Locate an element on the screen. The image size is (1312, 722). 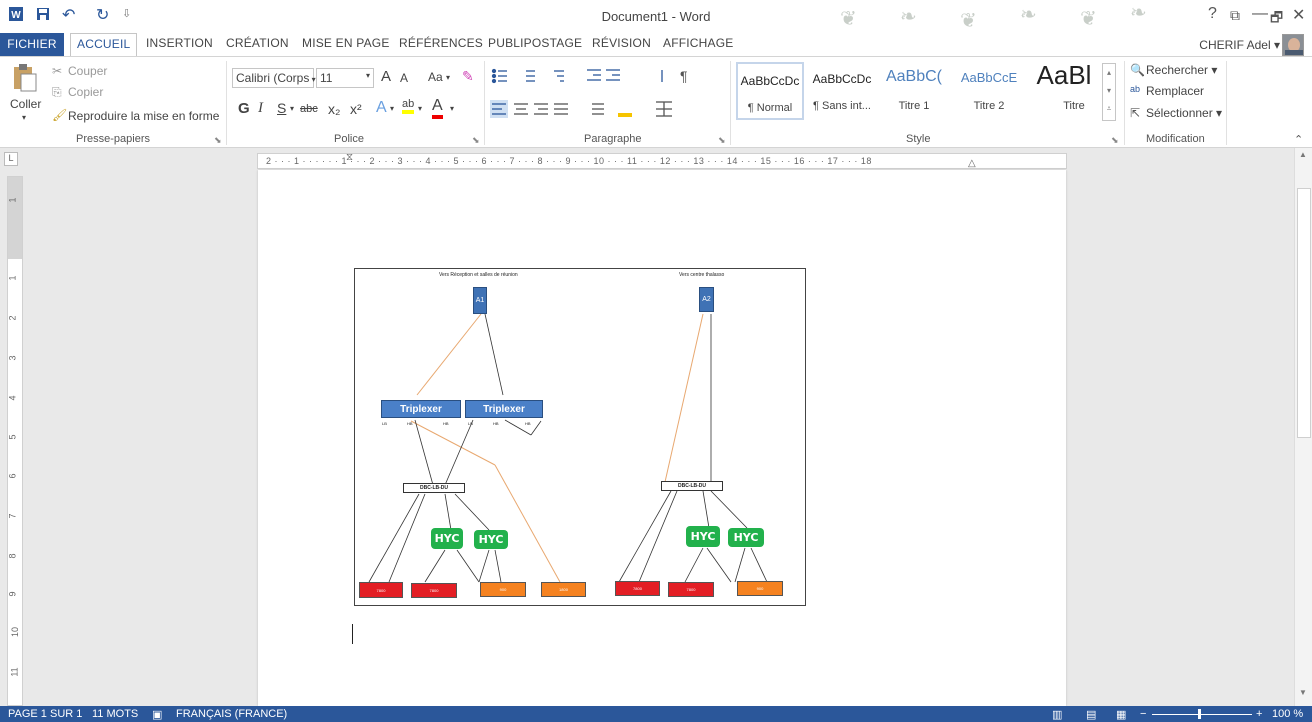
copy-icon: ⎘ is located at coordinates (57, 92).